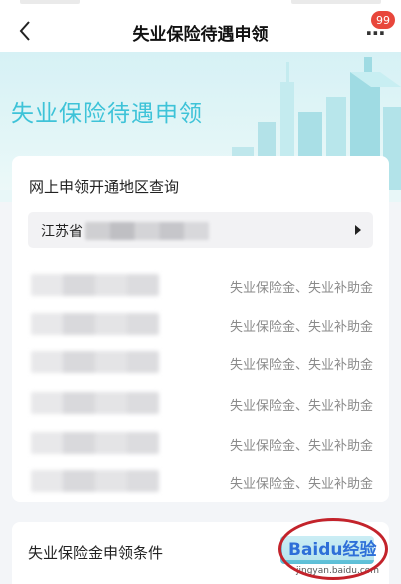  I want to click on annotation-circle, so click(333, 549).